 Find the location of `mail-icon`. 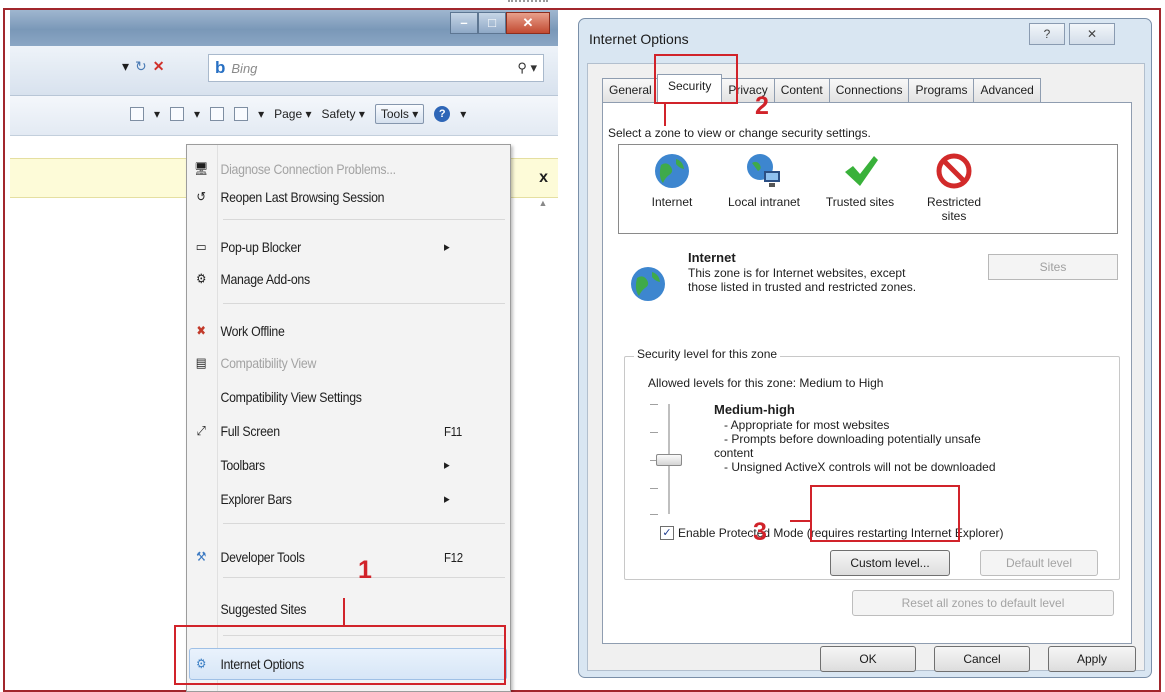

mail-icon is located at coordinates (217, 114).